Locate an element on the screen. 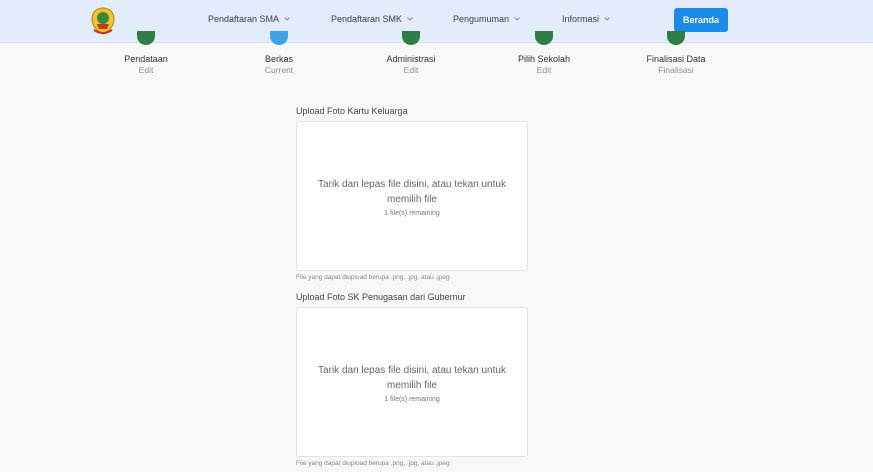 This screenshot has width=873, height=472. step-label-finalisasi: Finalisasi Data is located at coordinates (676, 59).